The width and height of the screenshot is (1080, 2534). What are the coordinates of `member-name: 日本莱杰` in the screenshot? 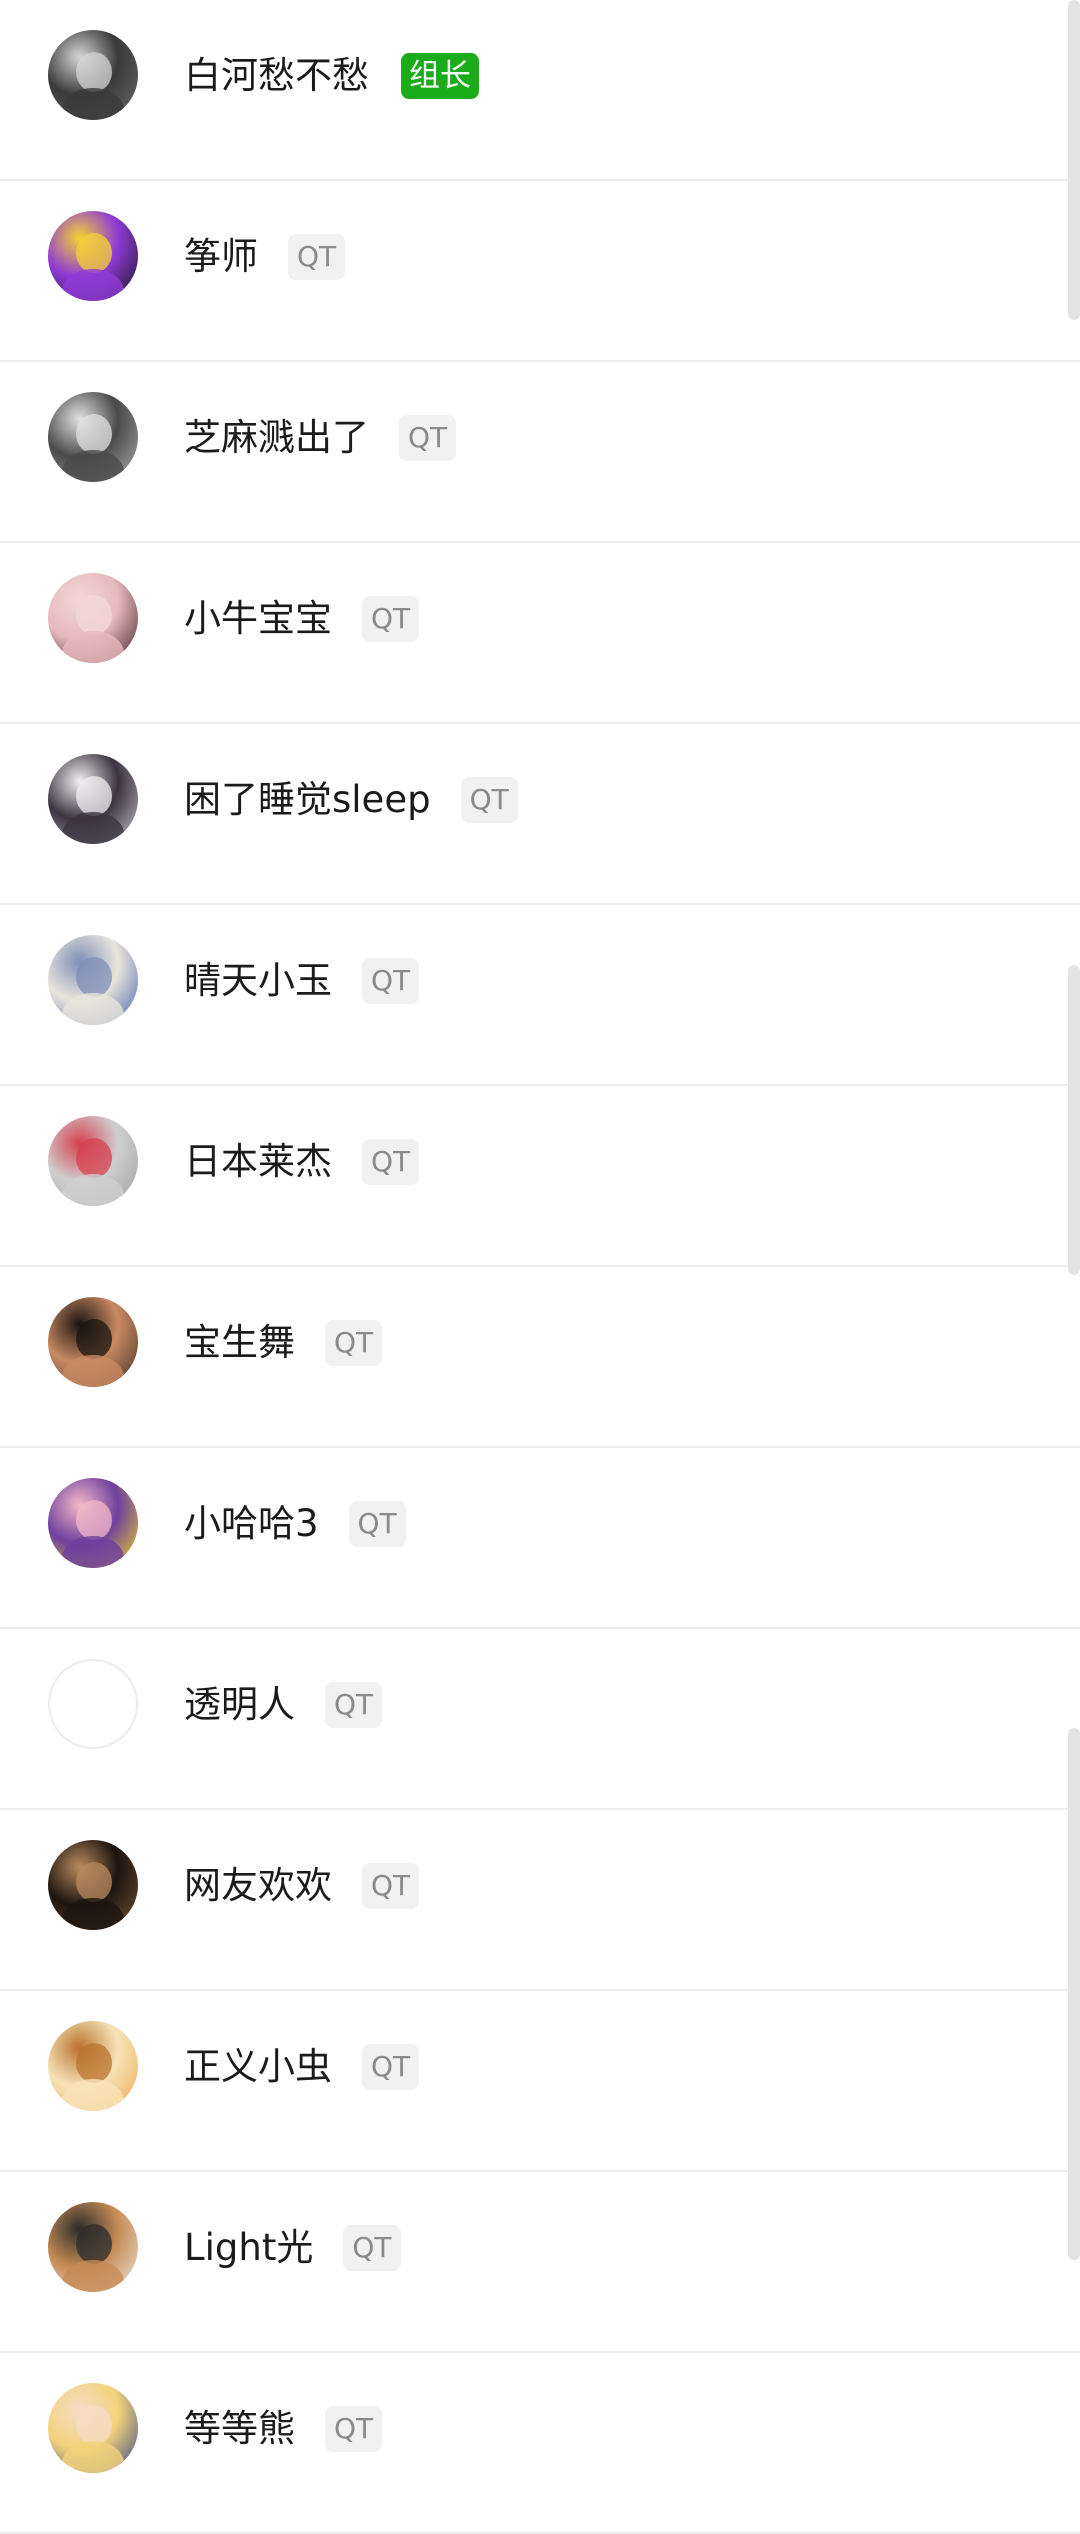 It's located at (258, 1162).